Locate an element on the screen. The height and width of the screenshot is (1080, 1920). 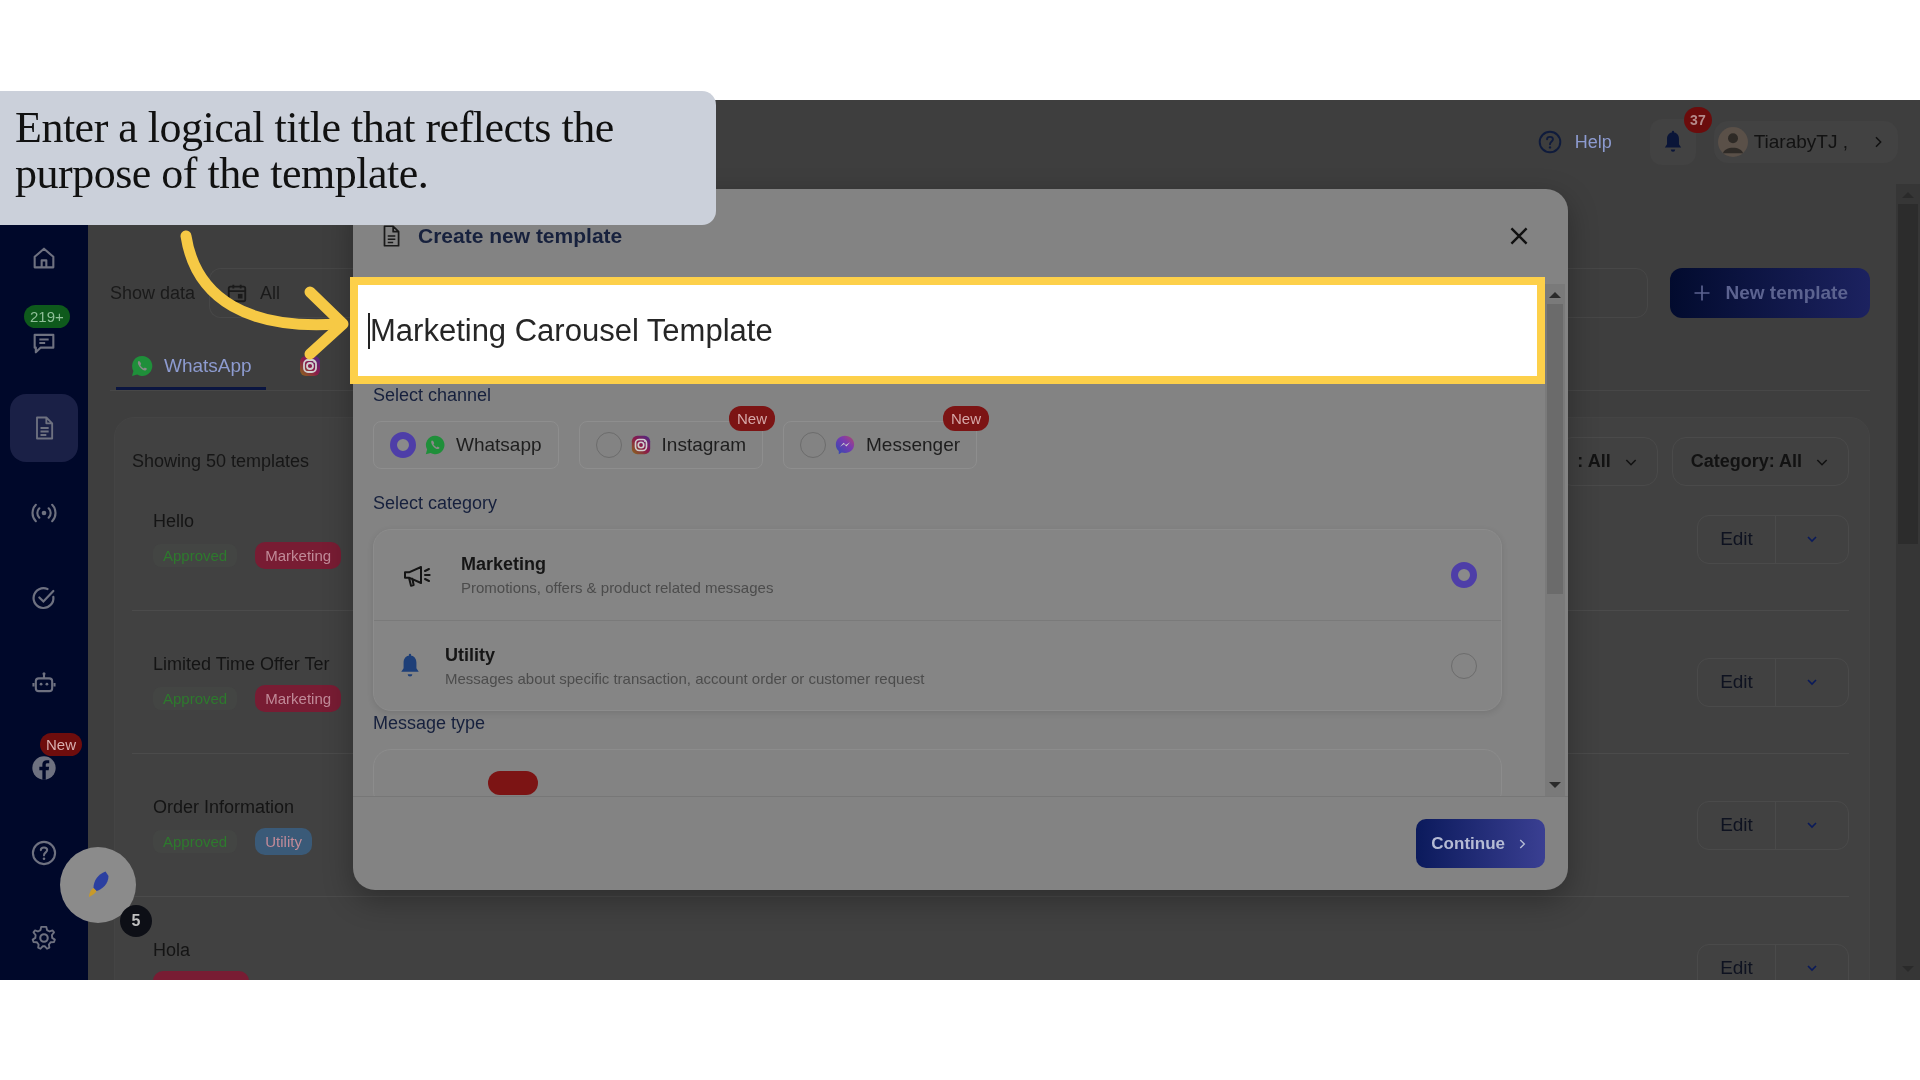
messenger-icon is located at coordinates (845, 445).